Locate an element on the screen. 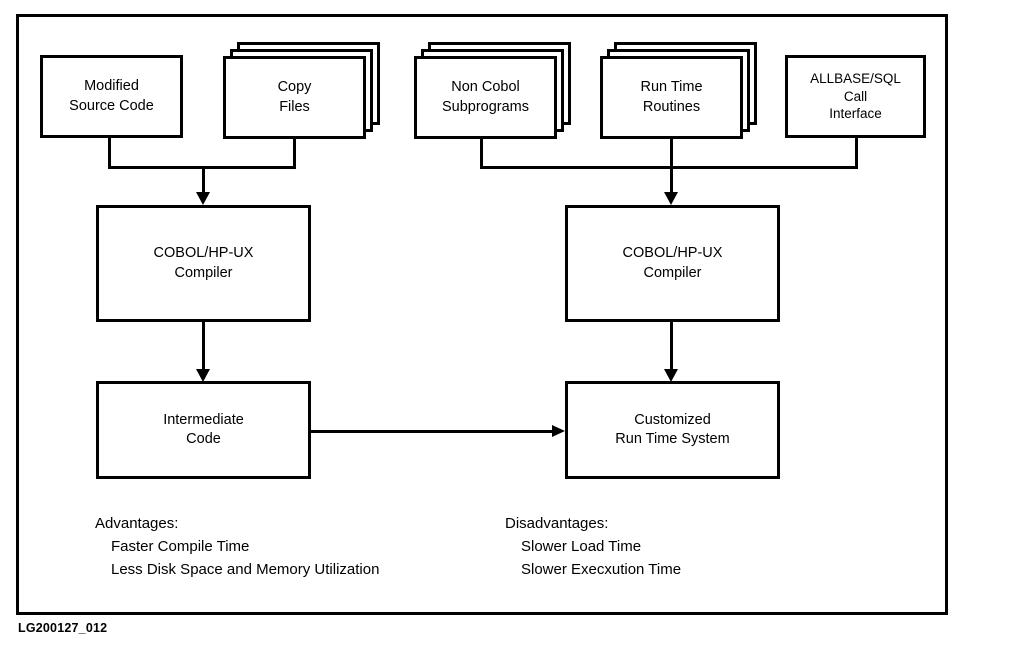 This screenshot has height=646, width=1010. node-label-line: Copy is located at coordinates (294, 87).